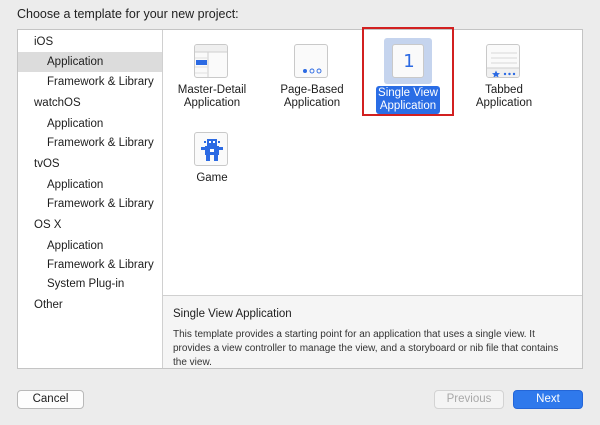  What do you see at coordinates (50, 399) in the screenshot?
I see `cancel-button: Cancel` at bounding box center [50, 399].